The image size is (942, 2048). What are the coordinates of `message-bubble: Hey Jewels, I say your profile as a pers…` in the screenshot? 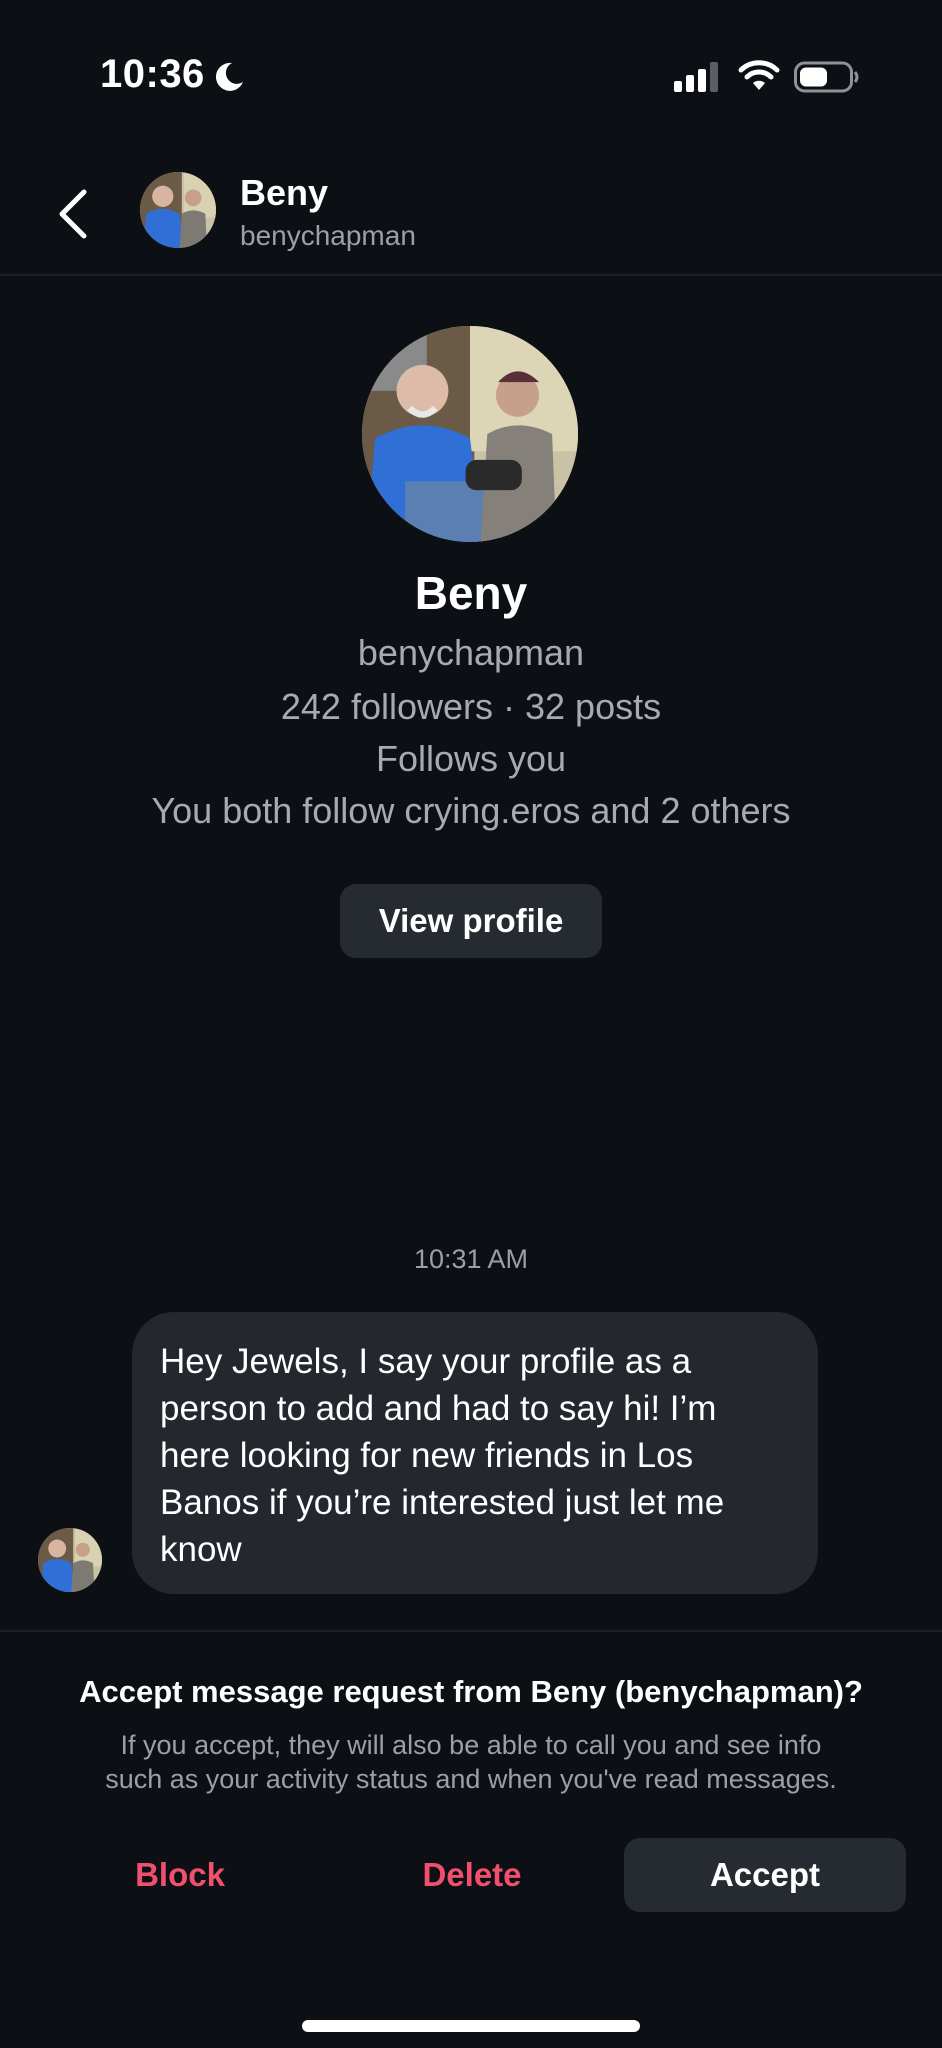 It's located at (475, 1453).